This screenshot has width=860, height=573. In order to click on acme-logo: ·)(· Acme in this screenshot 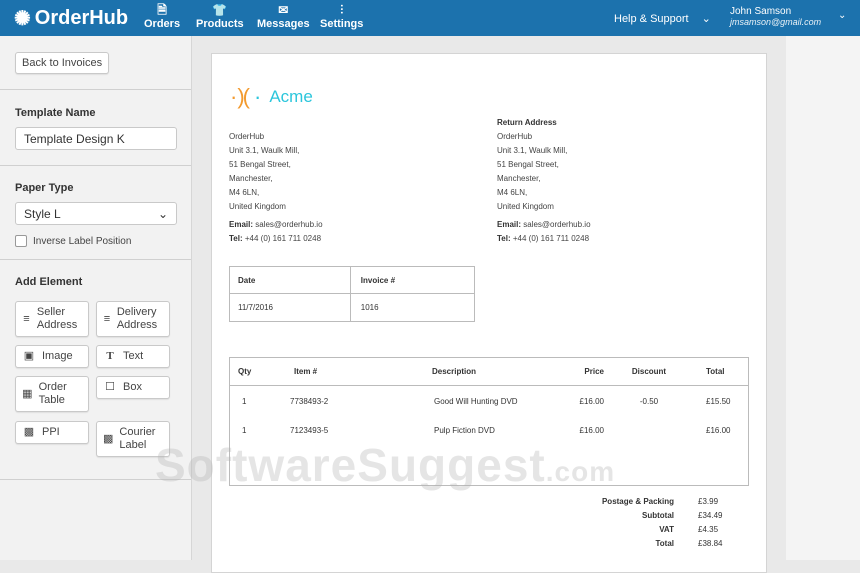, I will do `click(271, 96)`.